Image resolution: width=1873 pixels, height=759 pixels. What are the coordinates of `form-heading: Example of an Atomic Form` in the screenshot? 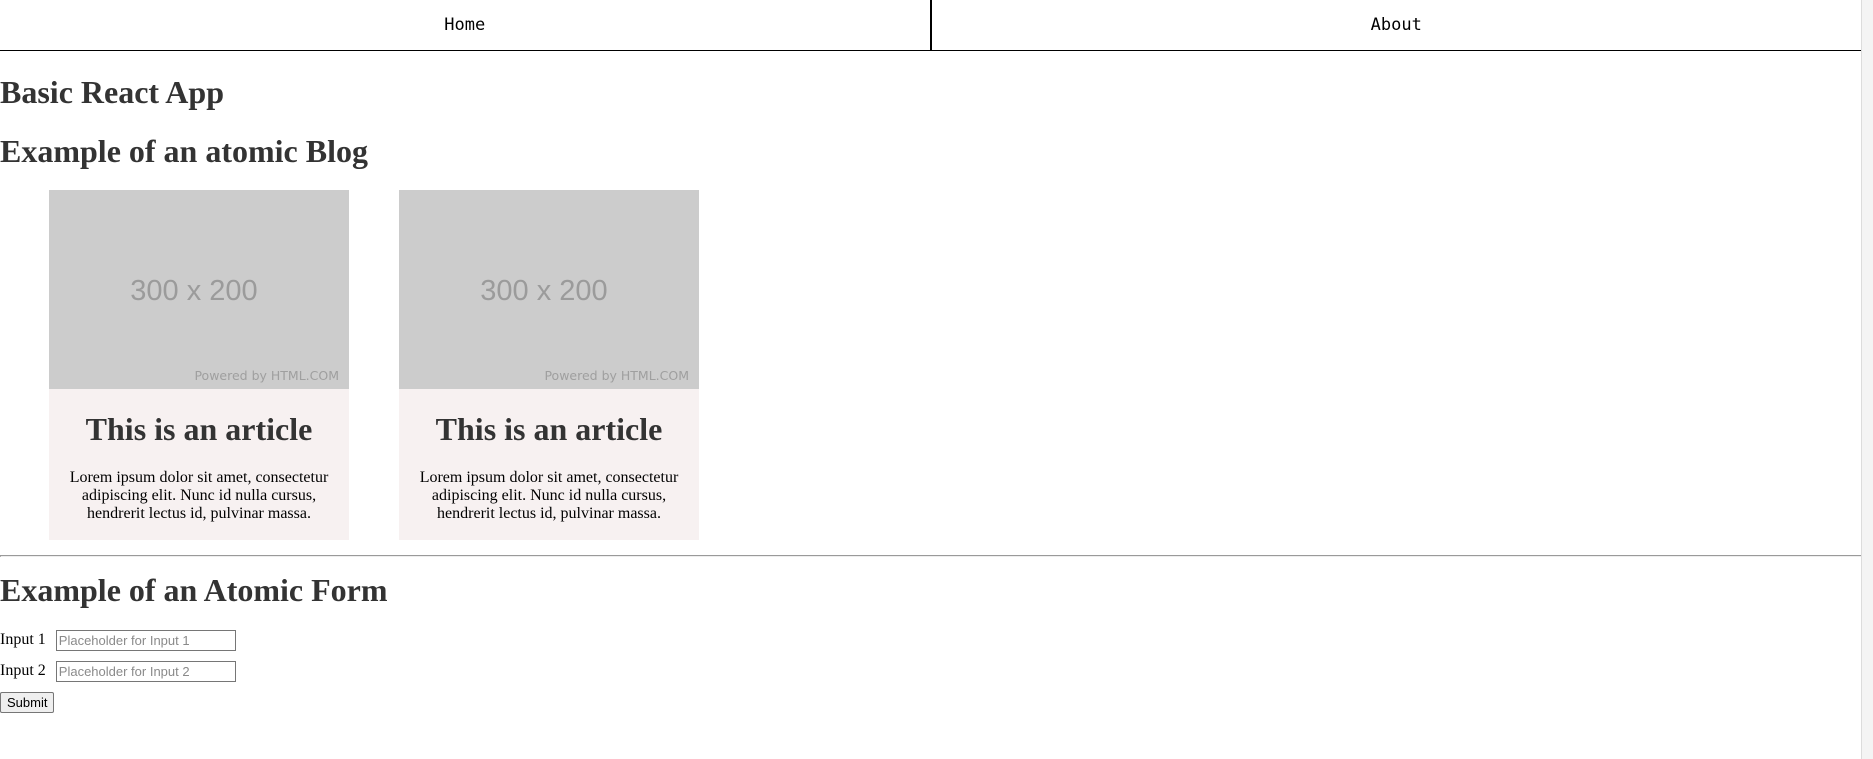 It's located at (194, 590).